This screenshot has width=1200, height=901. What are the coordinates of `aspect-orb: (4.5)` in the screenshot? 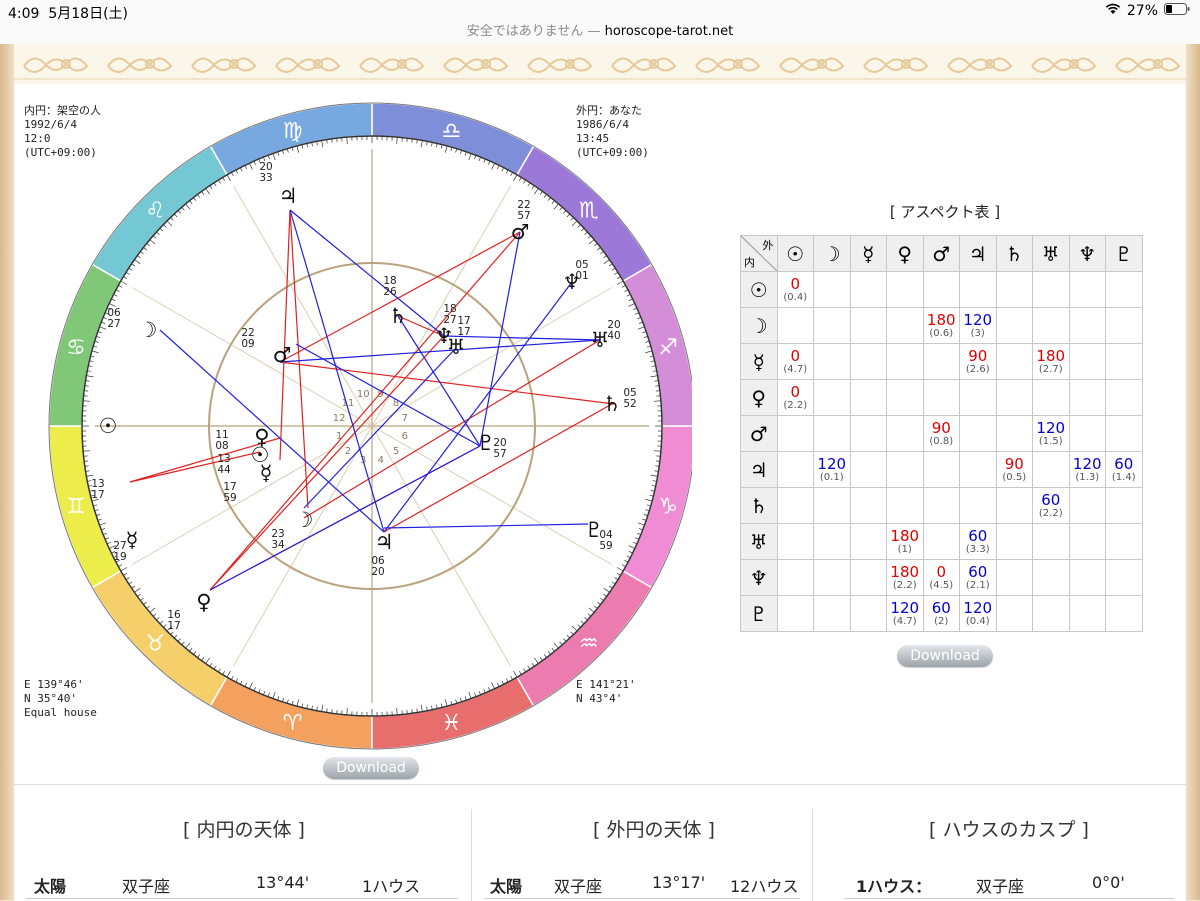 It's located at (942, 585).